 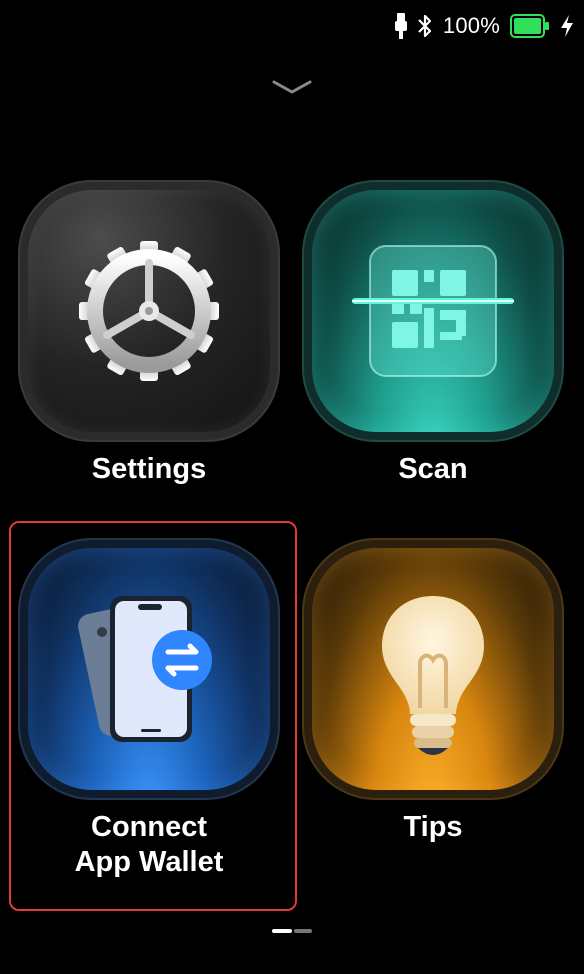 I want to click on qr-scan-icon, so click(x=433, y=311).